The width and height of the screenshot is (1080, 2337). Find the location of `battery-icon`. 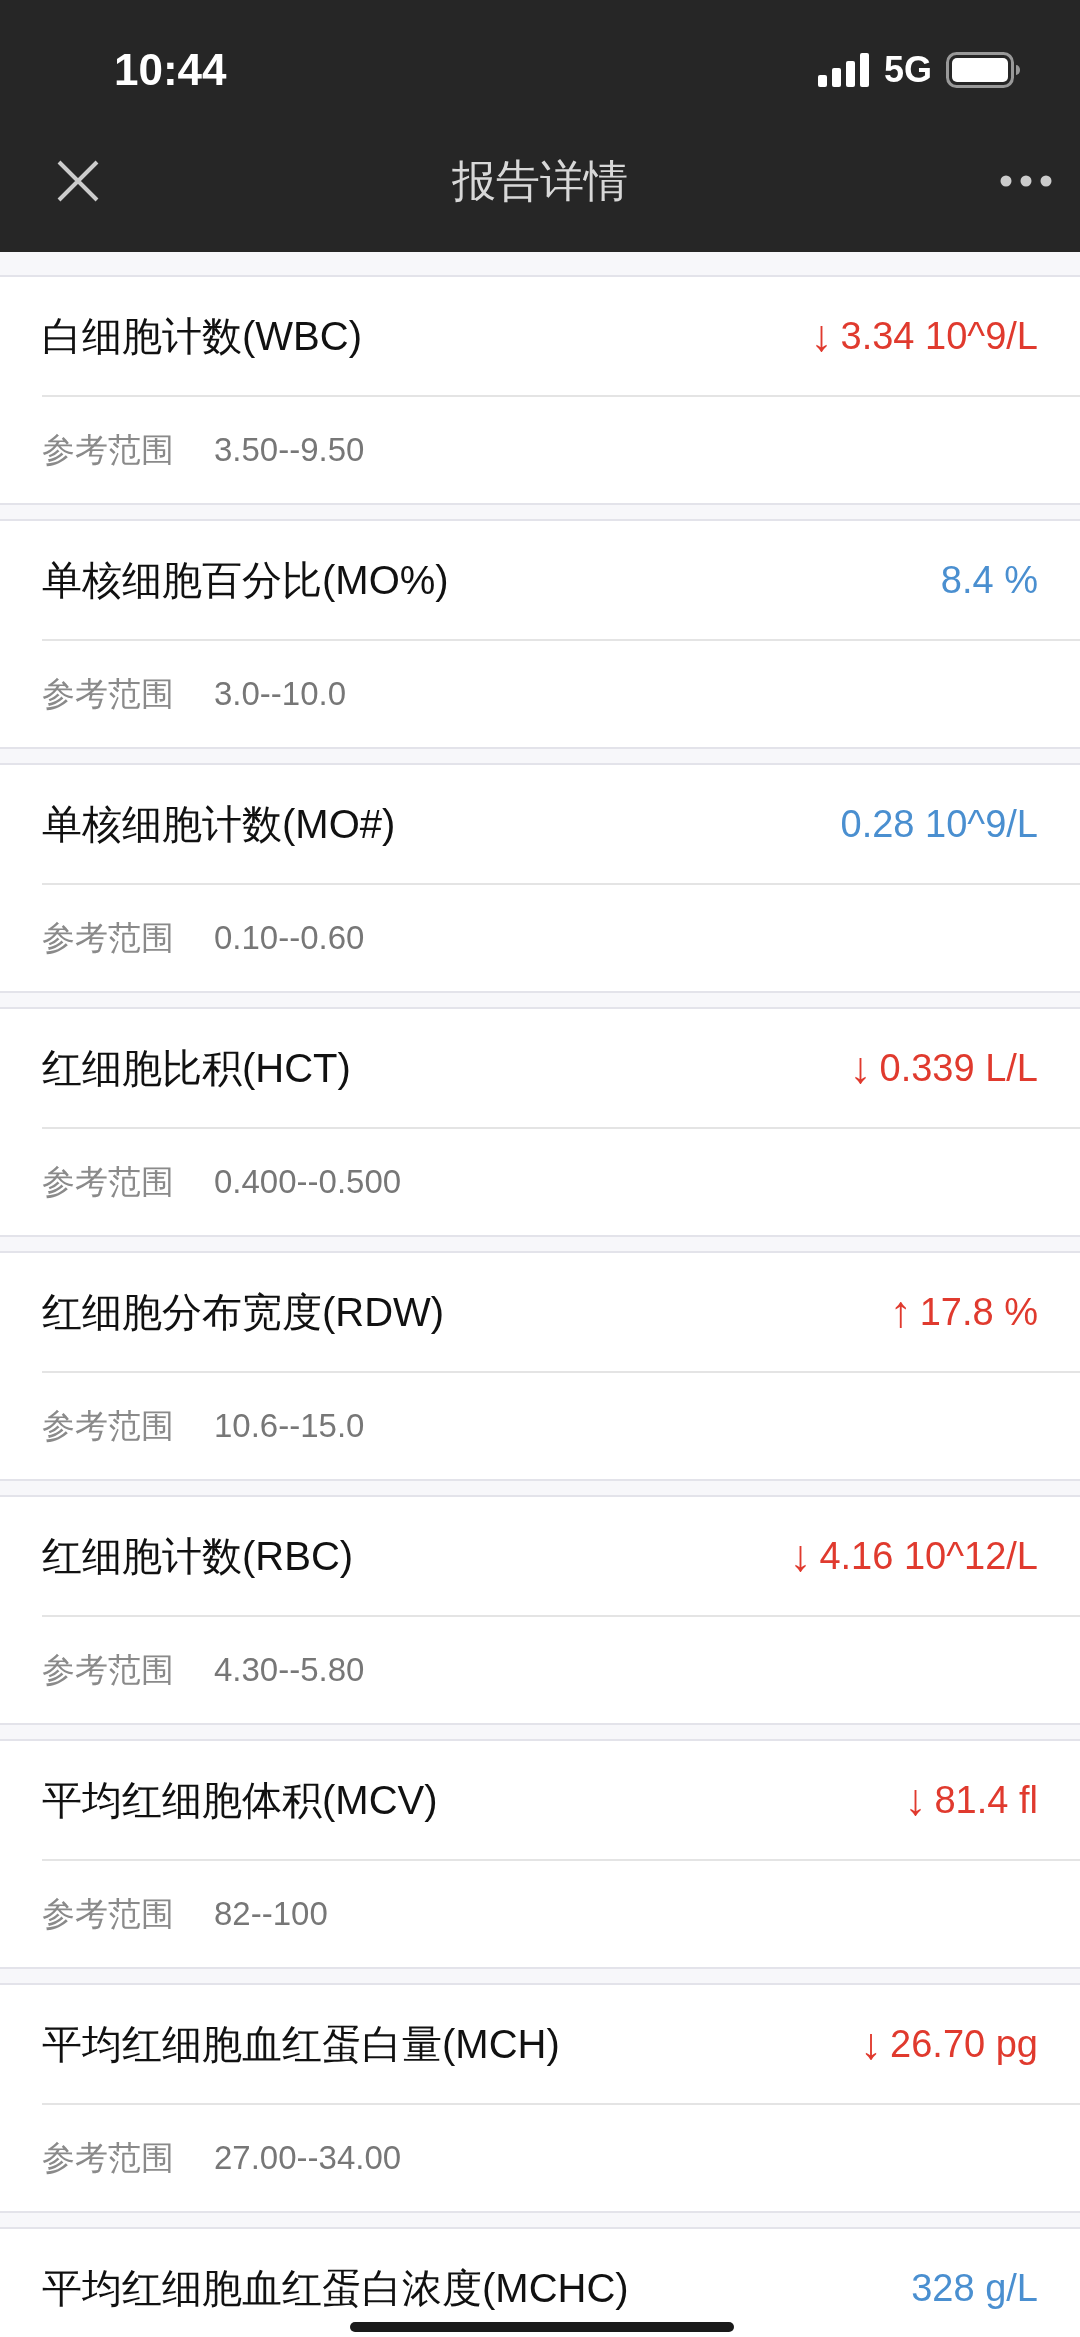

battery-icon is located at coordinates (983, 70).